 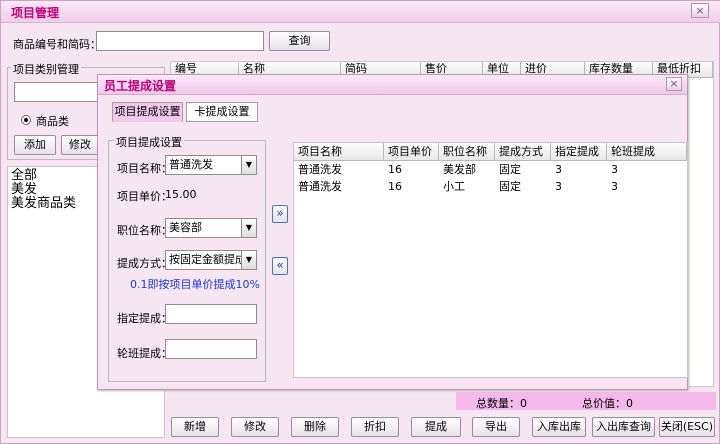 What do you see at coordinates (211, 314) in the screenshot?
I see `designated-input` at bounding box center [211, 314].